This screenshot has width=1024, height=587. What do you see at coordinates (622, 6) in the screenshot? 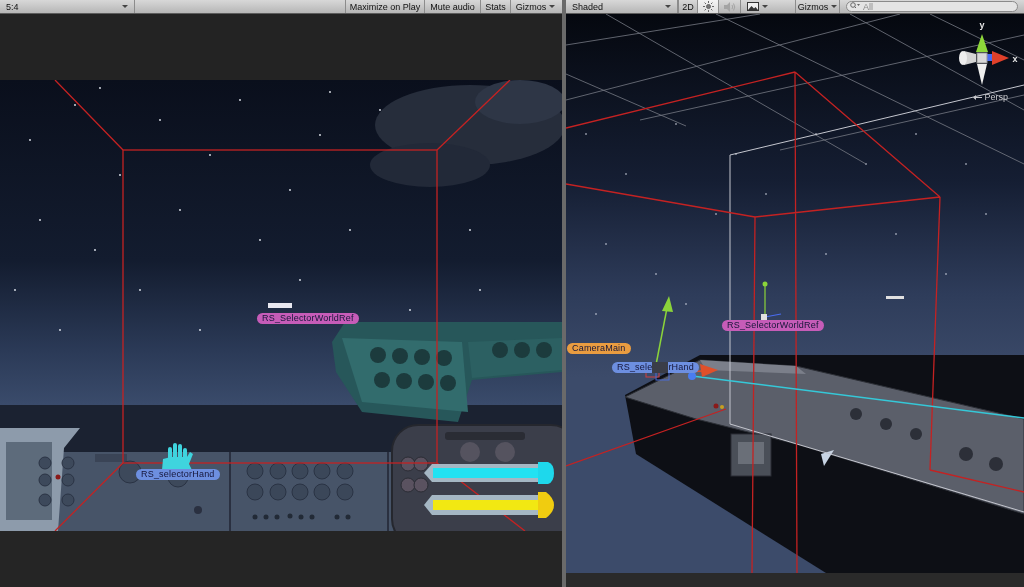
I see `shading-dropdown: Shaded` at bounding box center [622, 6].